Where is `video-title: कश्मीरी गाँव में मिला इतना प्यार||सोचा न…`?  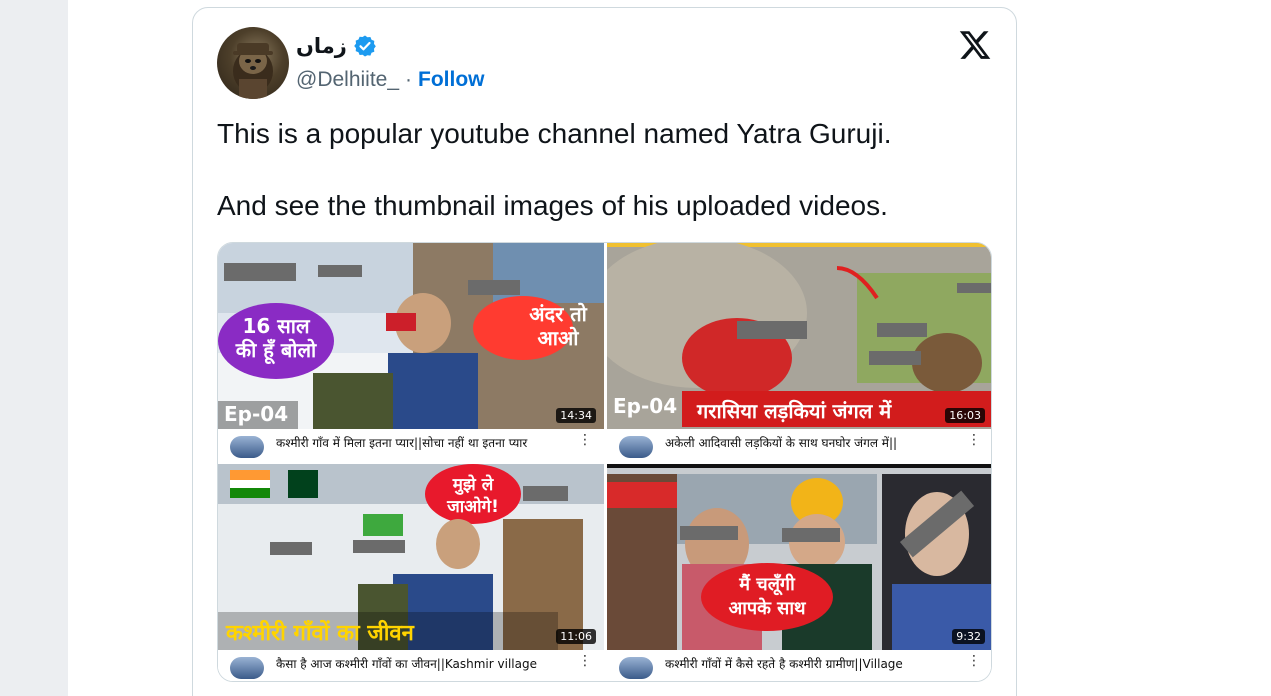 video-title: कश्मीरी गाँव में मिला इतना प्यार||सोचा न… is located at coordinates (426, 447).